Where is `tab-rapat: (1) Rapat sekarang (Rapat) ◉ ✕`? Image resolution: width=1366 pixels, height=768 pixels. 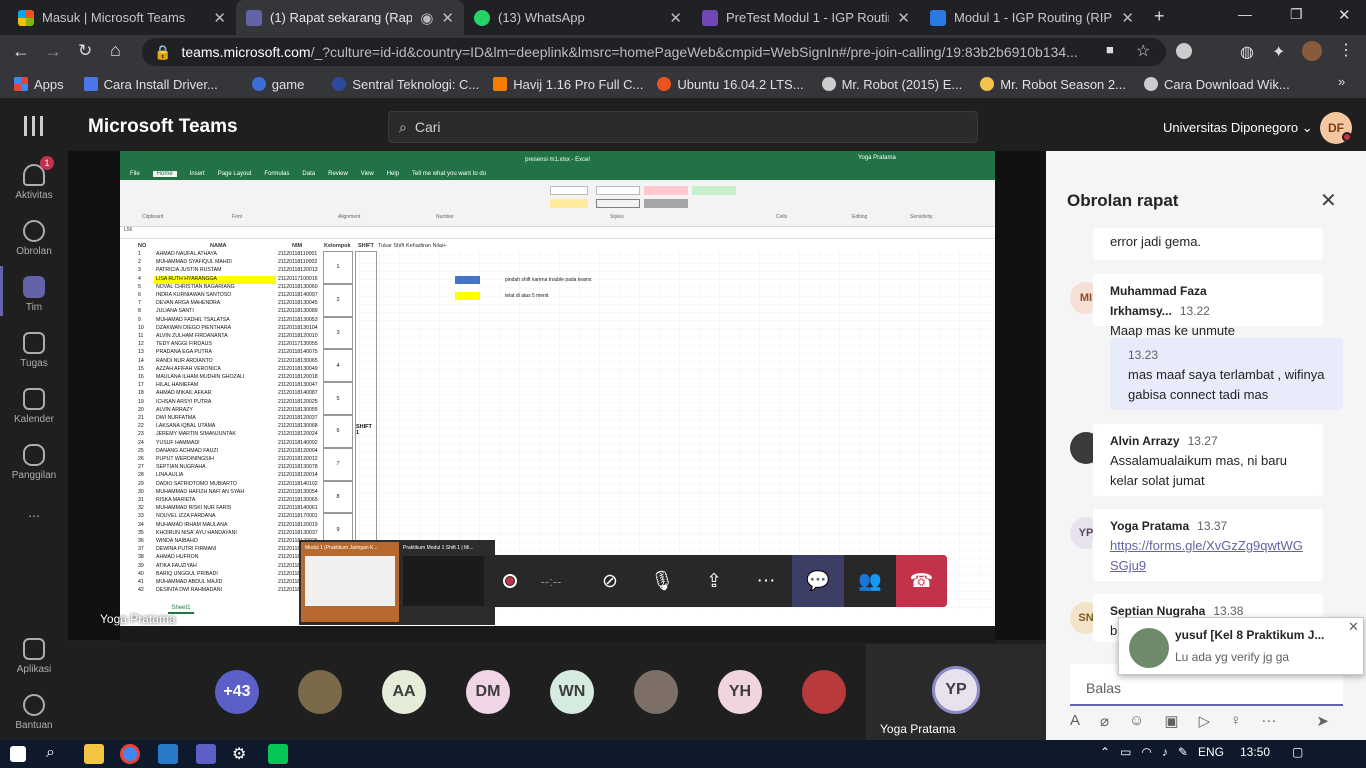 tab-rapat: (1) Rapat sekarang (Rapat) ◉ ✕ is located at coordinates (350, 17).